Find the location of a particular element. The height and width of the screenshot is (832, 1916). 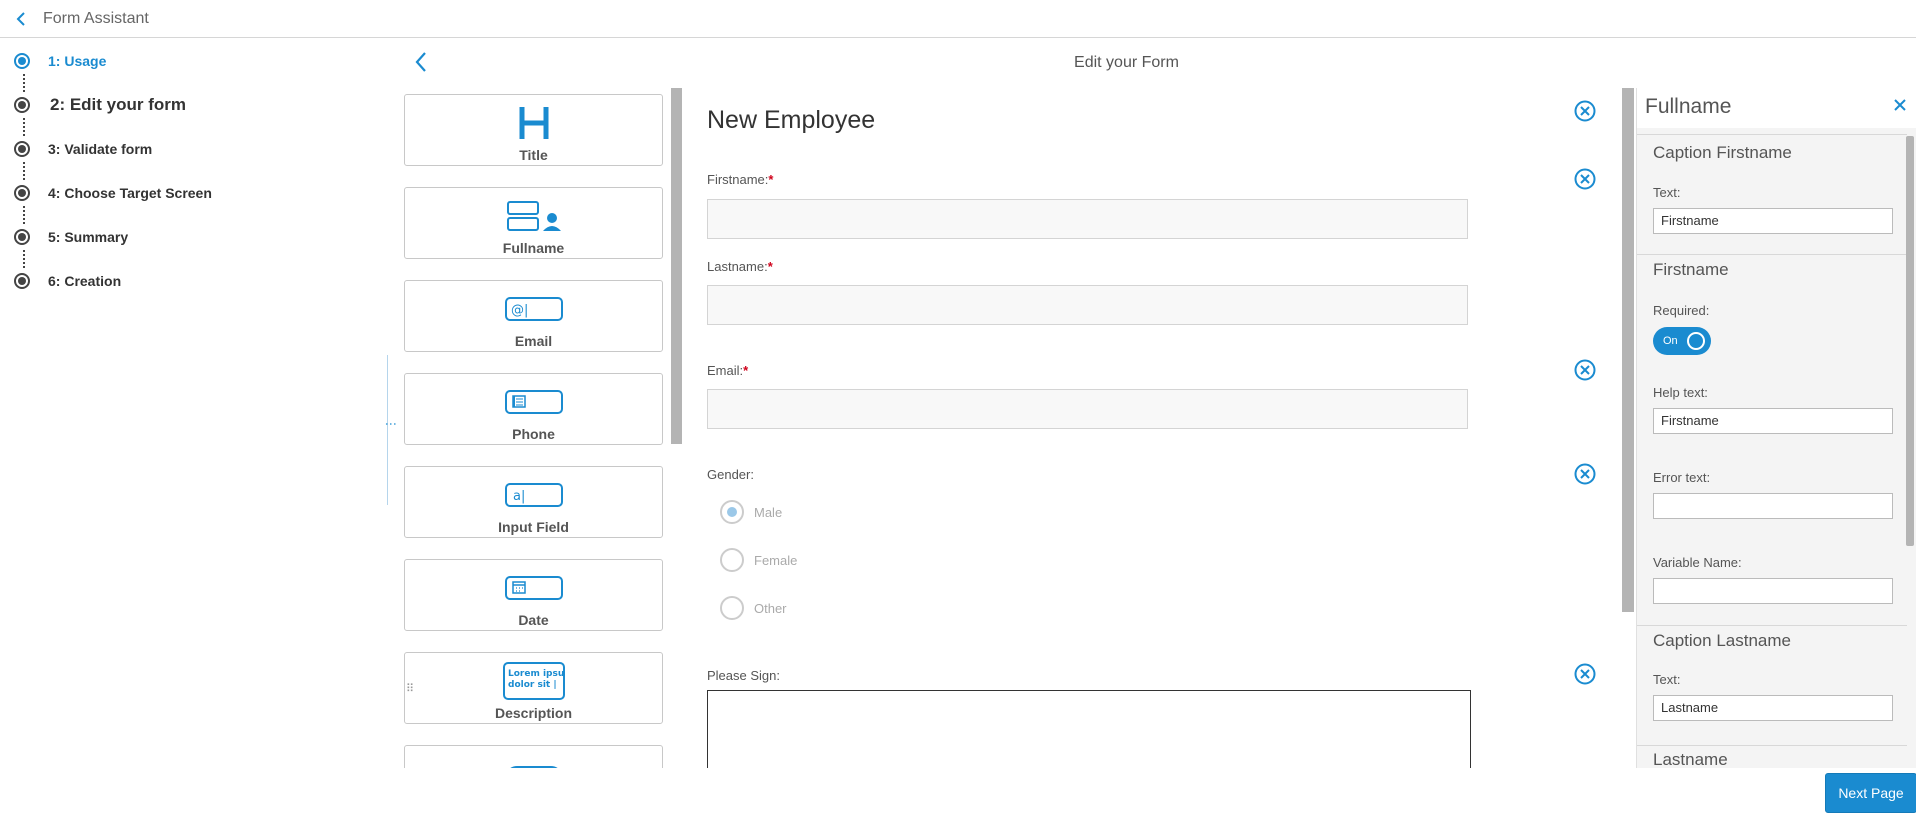

svg-text: a| is located at coordinates (519, 496).